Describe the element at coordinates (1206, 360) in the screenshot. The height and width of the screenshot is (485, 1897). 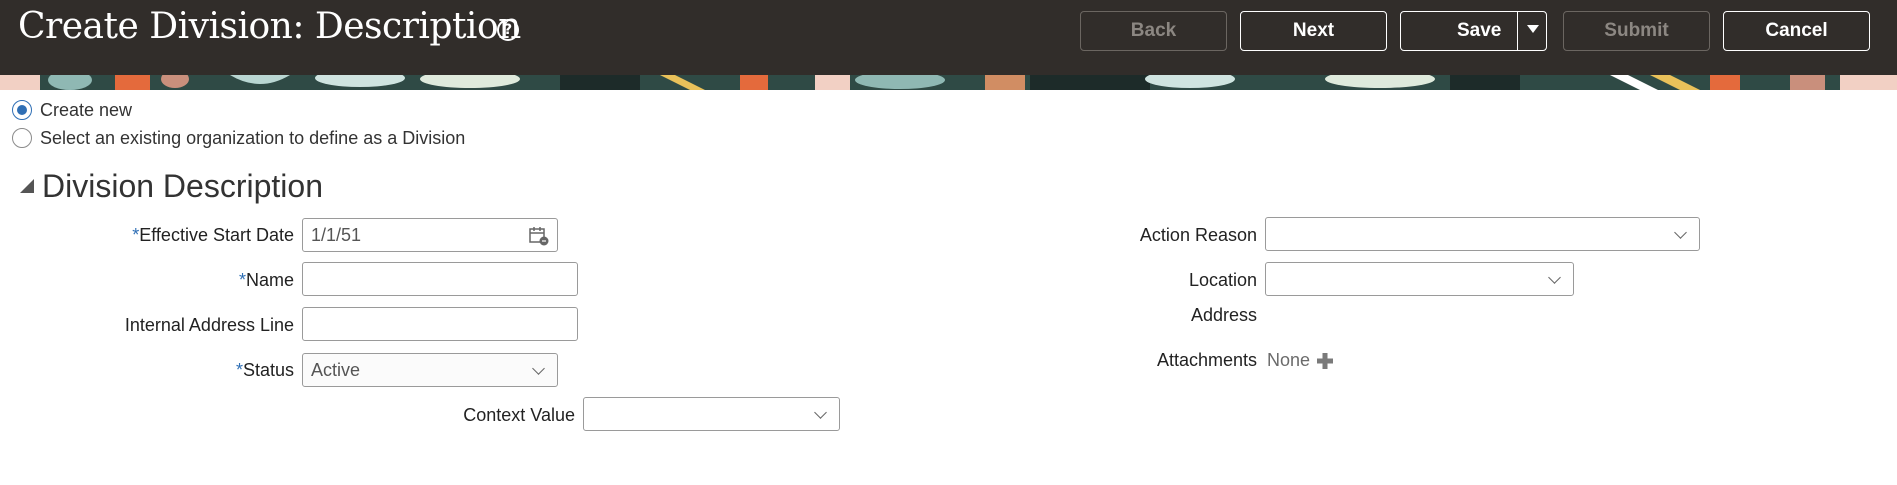
I see `attachments-label: Attachments` at that location.